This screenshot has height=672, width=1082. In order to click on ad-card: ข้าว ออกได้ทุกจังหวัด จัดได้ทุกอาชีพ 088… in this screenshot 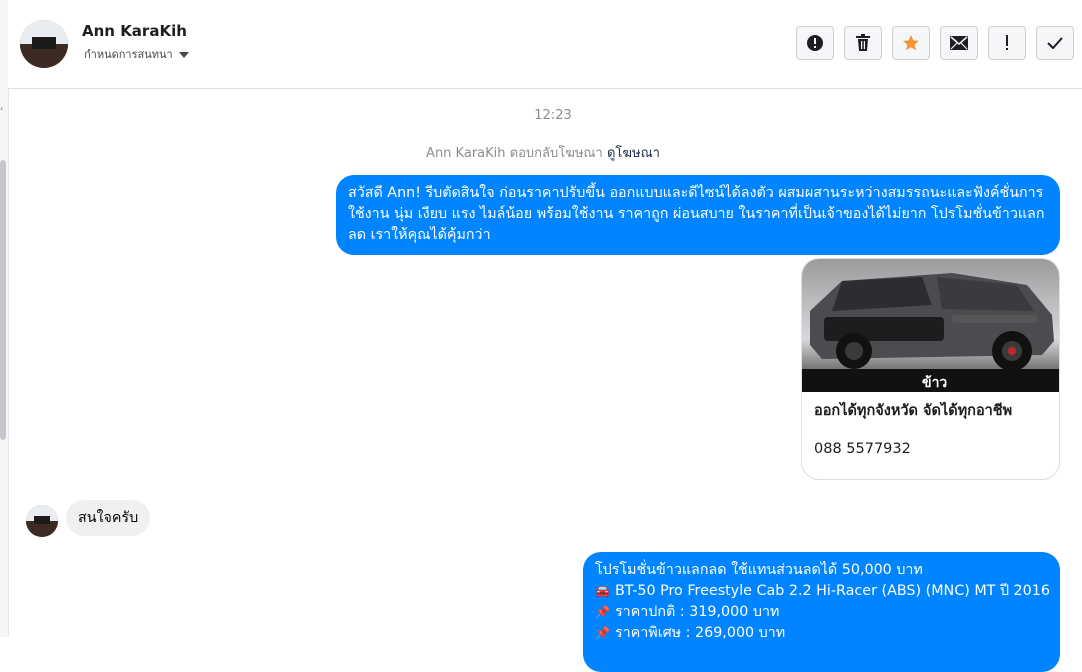, I will do `click(930, 369)`.